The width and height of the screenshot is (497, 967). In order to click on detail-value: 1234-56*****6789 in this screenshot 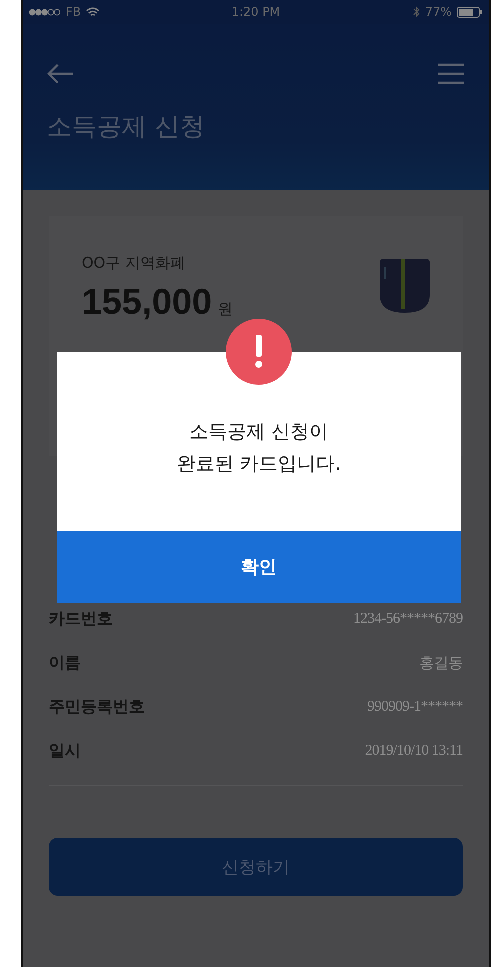, I will do `click(408, 619)`.